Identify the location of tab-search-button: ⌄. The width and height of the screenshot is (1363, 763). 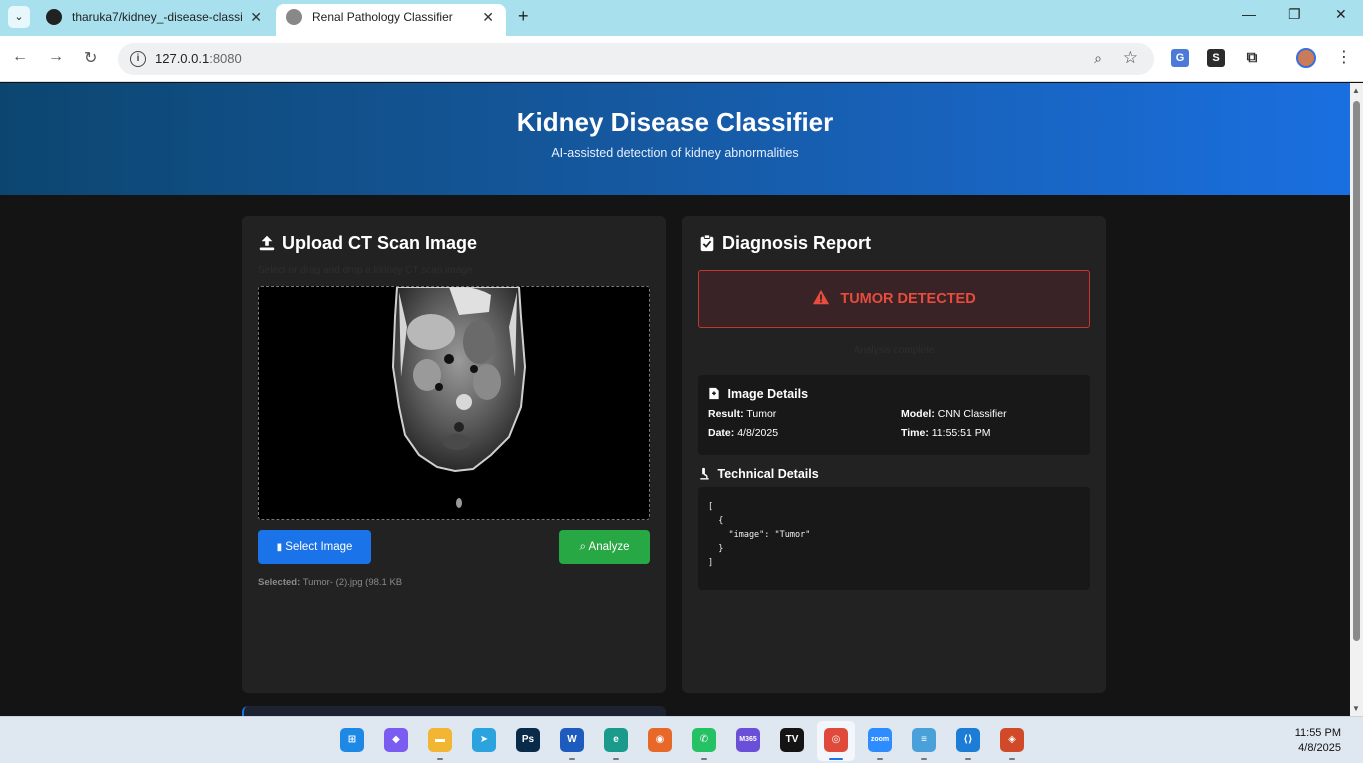
(19, 17).